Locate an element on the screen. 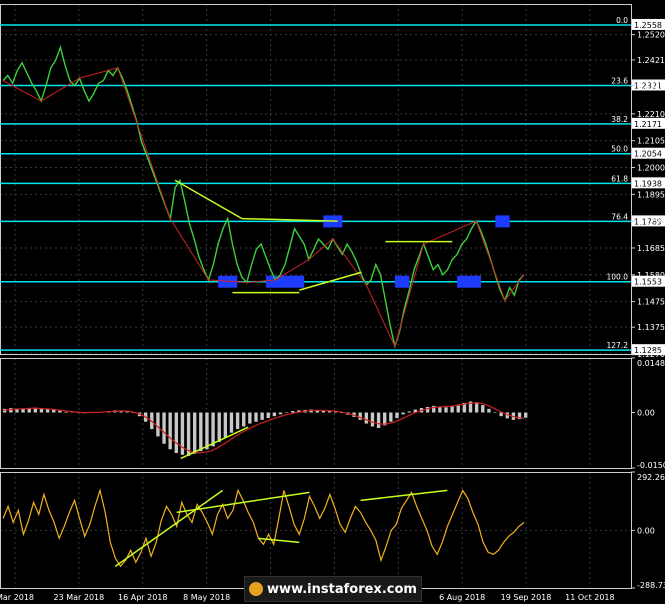 The height and width of the screenshot is (604, 665). support-resistance-zones is located at coordinates (364, 251).